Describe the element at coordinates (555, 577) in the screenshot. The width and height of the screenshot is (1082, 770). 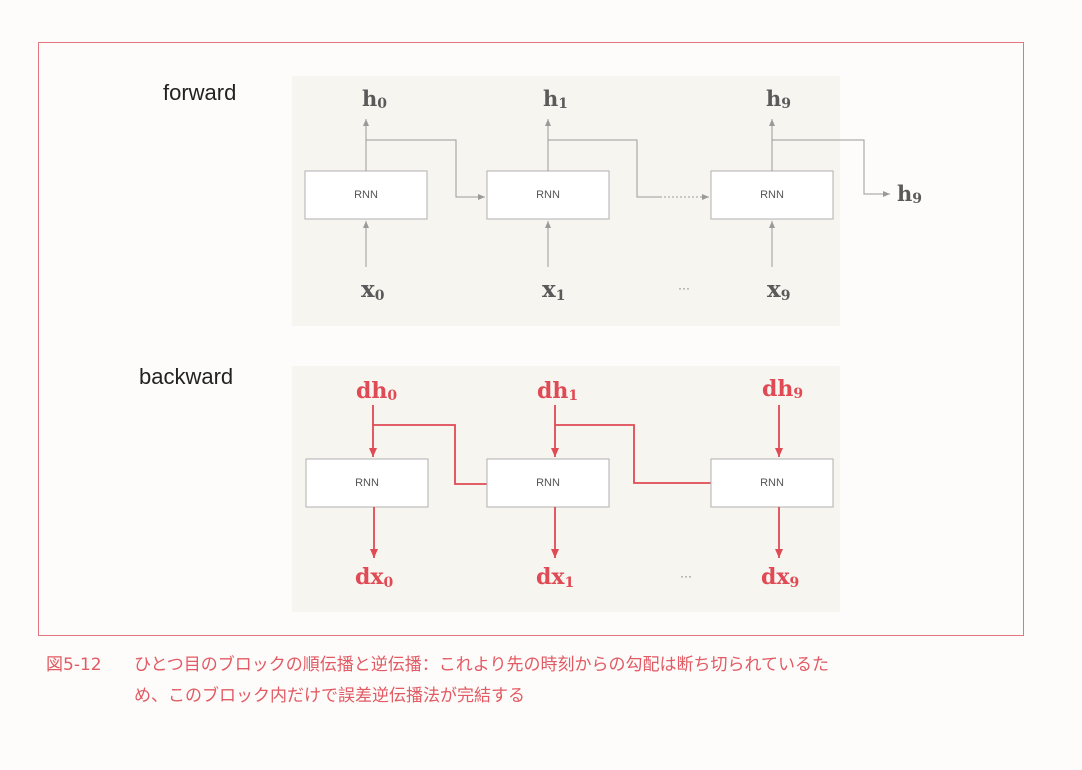
I see `backward-grad-out-1: dx1` at that location.